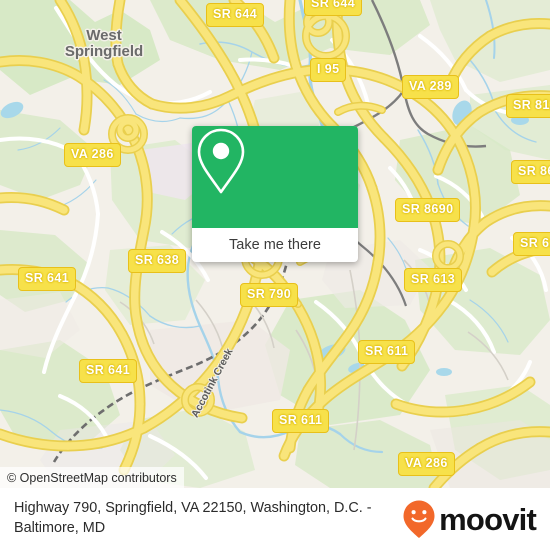 The image size is (550, 550). Describe the element at coordinates (157, 261) in the screenshot. I see `road-shield-sr-638: SR 638` at that location.